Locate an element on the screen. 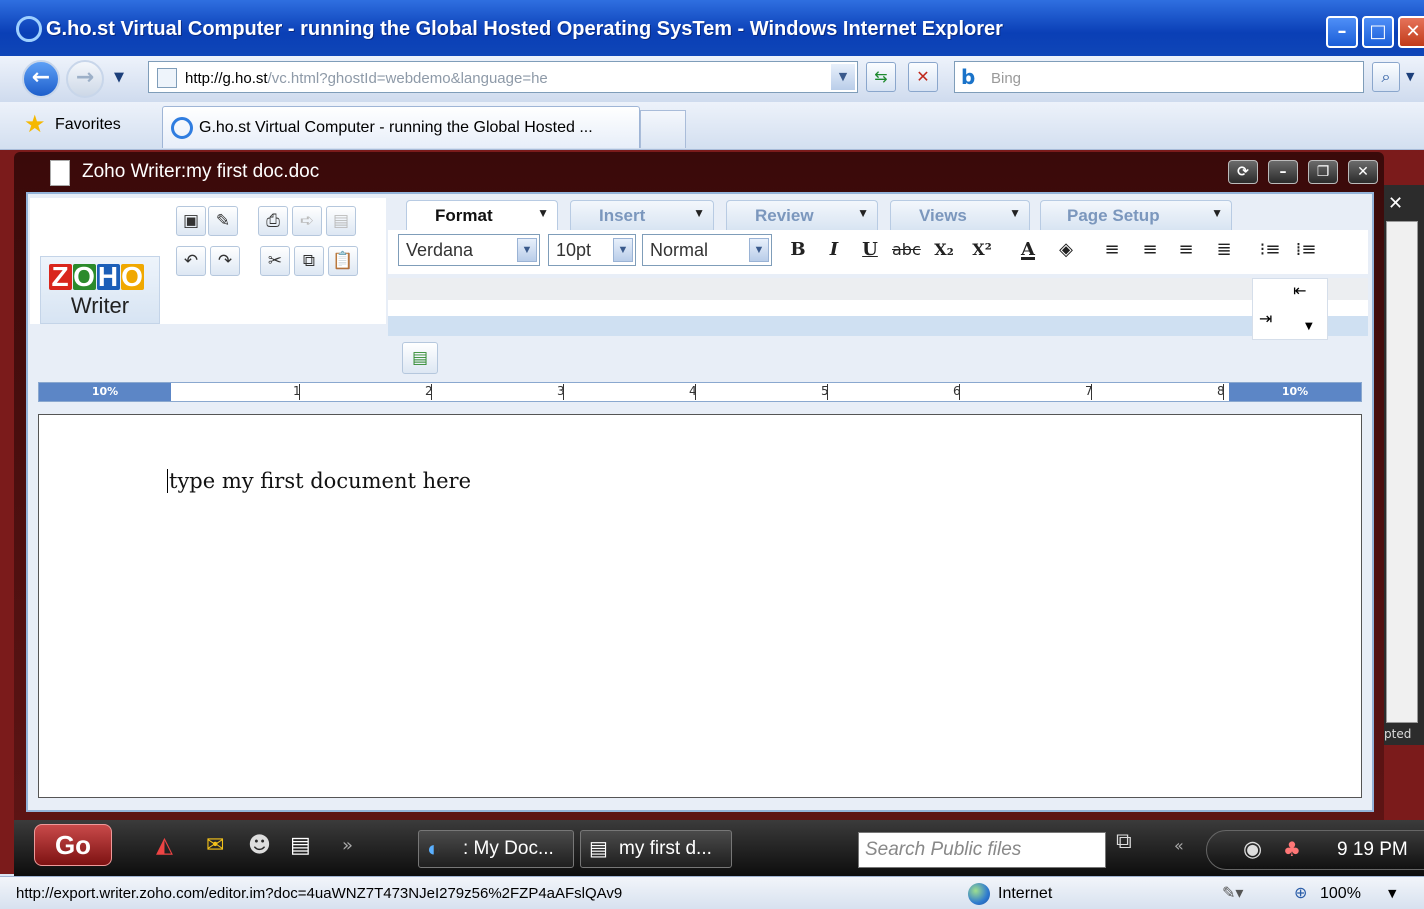  quicklaunch-paint-icon: ◭ is located at coordinates (164, 846).